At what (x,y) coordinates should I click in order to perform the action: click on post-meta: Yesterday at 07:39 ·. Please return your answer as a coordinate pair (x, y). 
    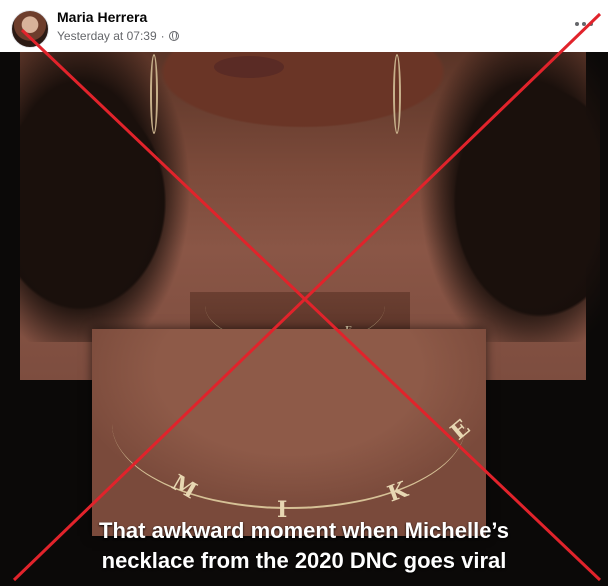
    Looking at the image, I should click on (118, 36).